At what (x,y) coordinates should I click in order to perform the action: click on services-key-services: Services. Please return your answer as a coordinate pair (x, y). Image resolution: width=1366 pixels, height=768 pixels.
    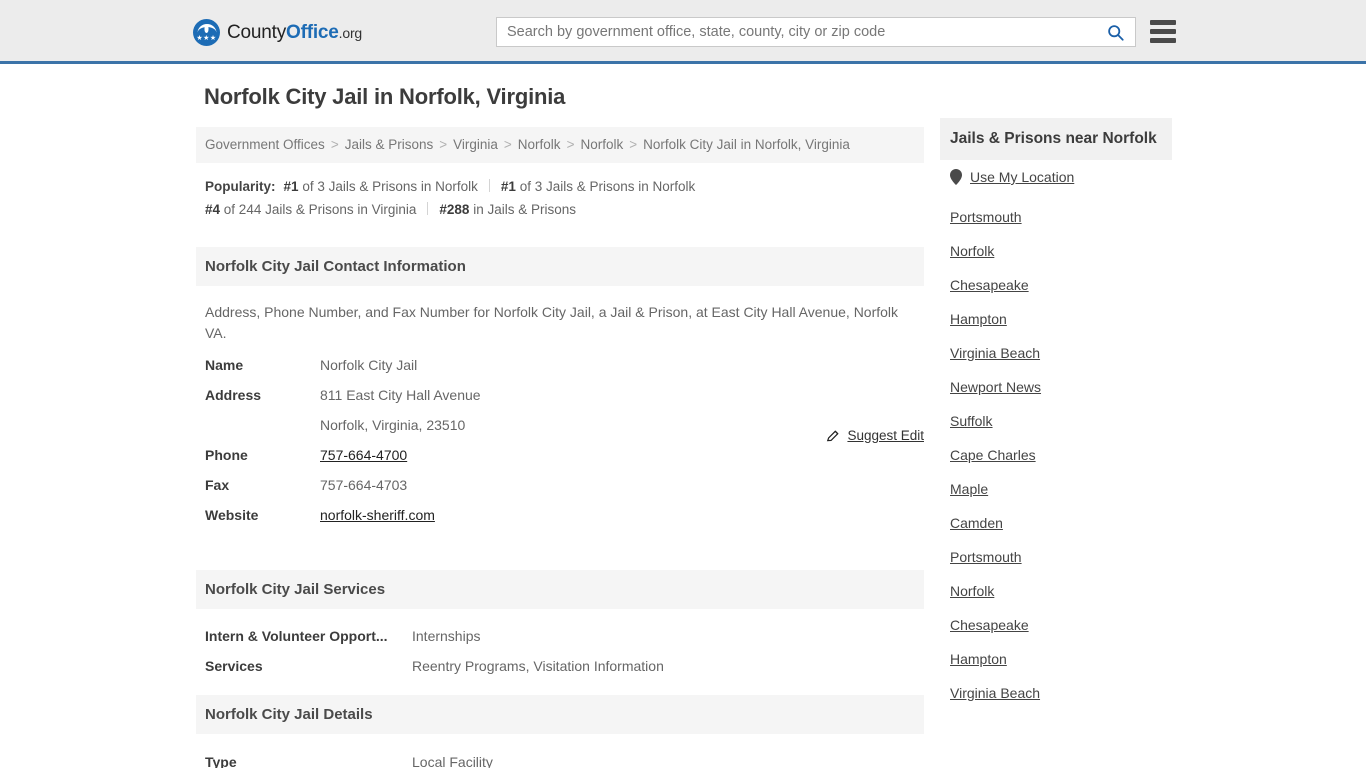
    Looking at the image, I should click on (234, 666).